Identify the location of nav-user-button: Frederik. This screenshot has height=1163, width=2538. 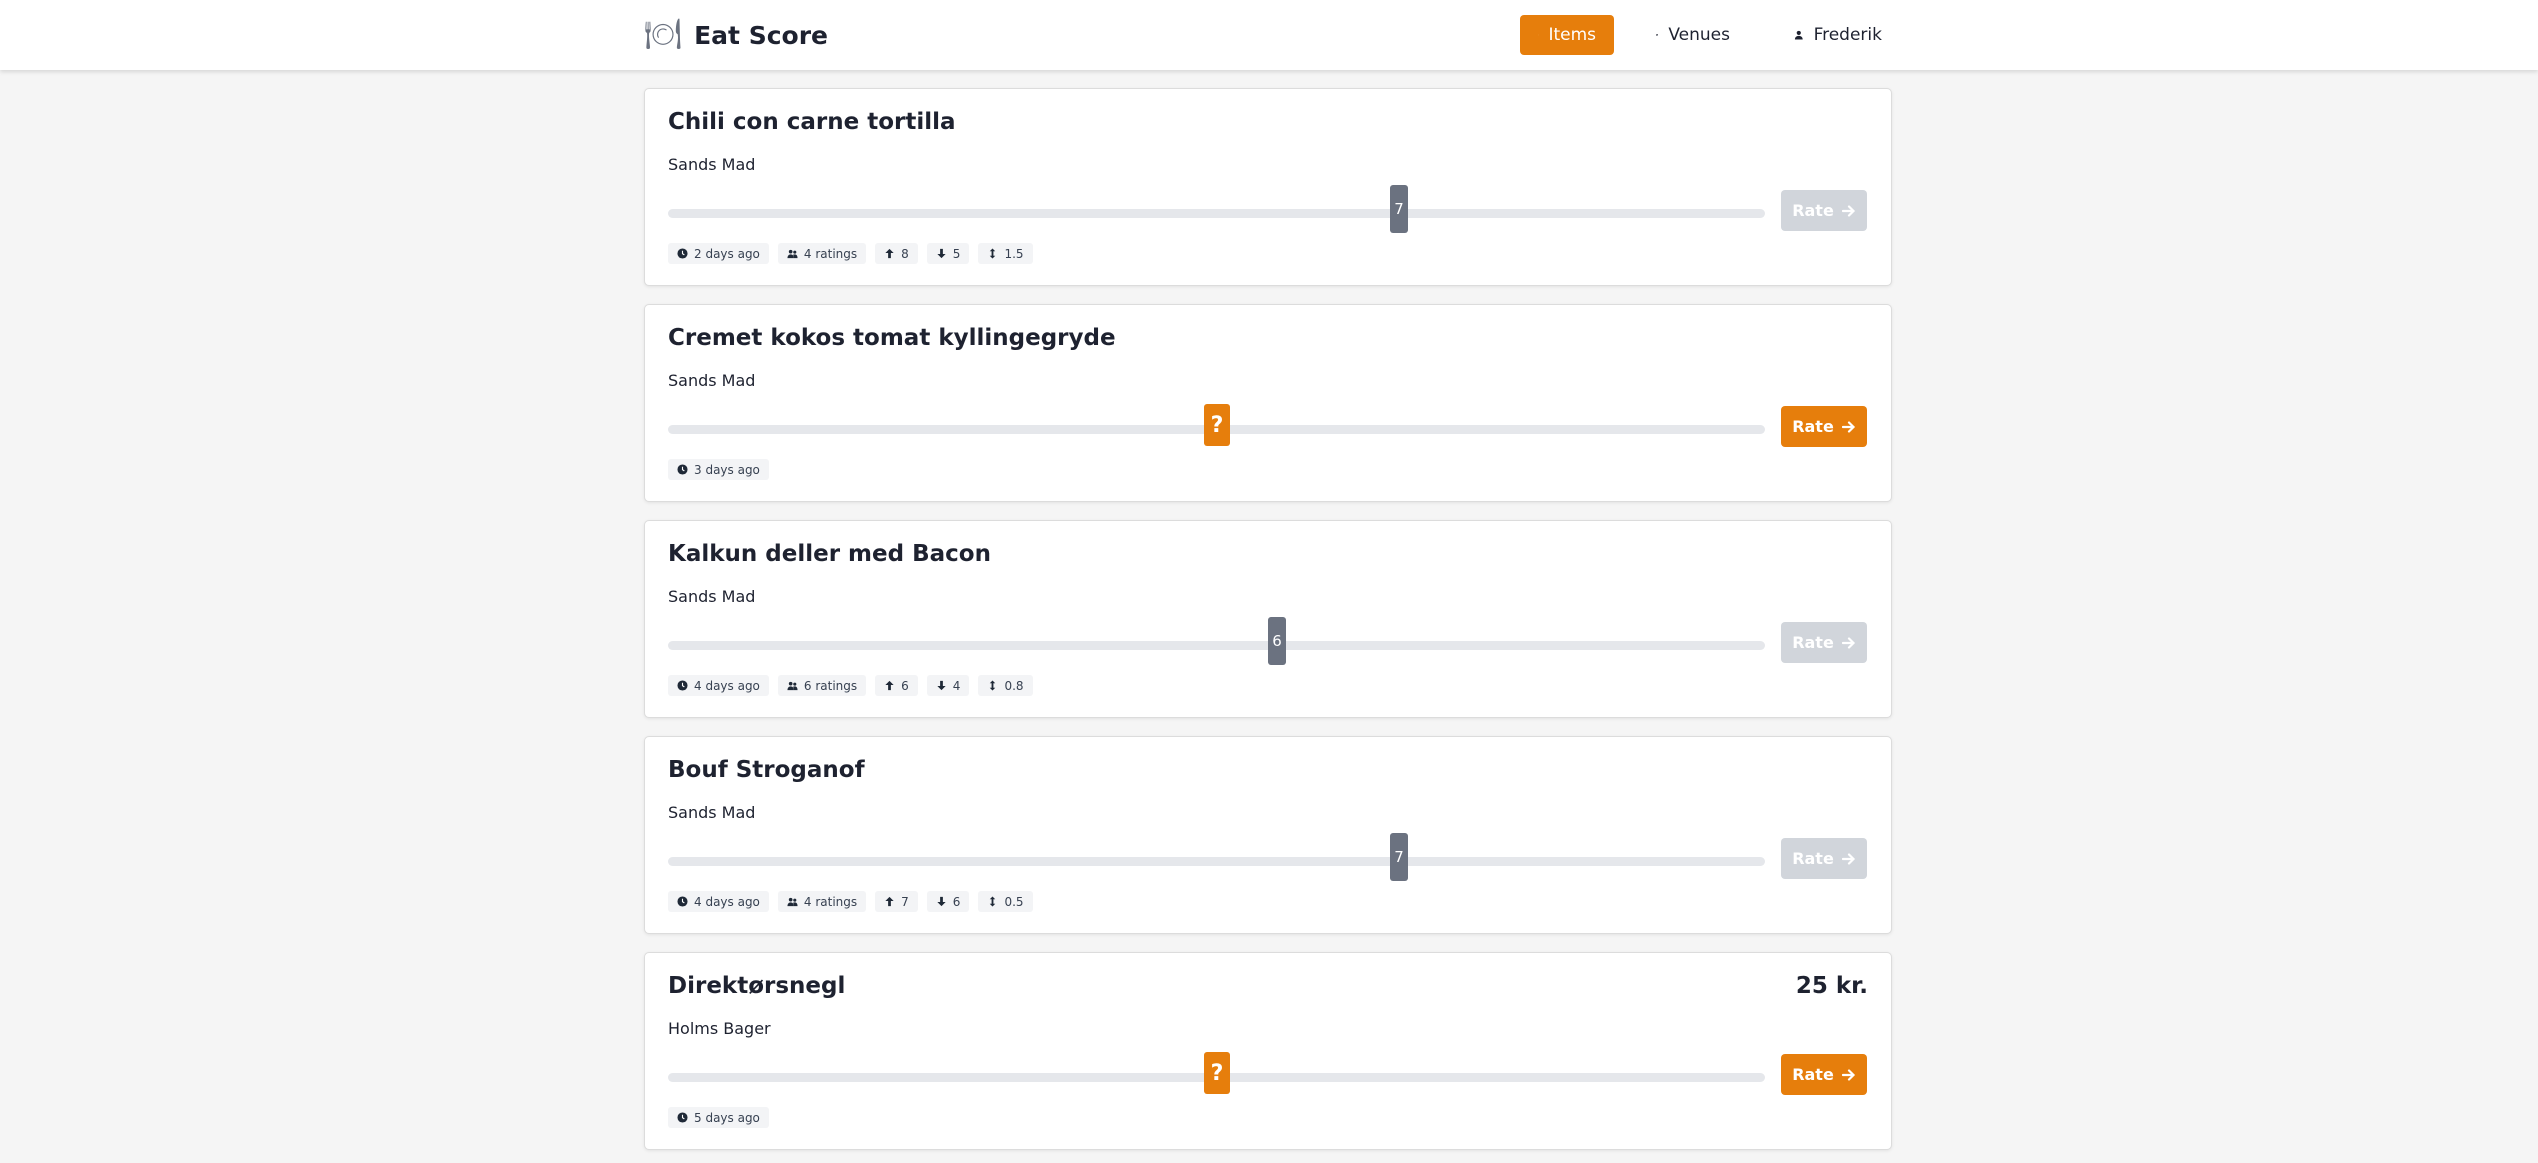
(1838, 35).